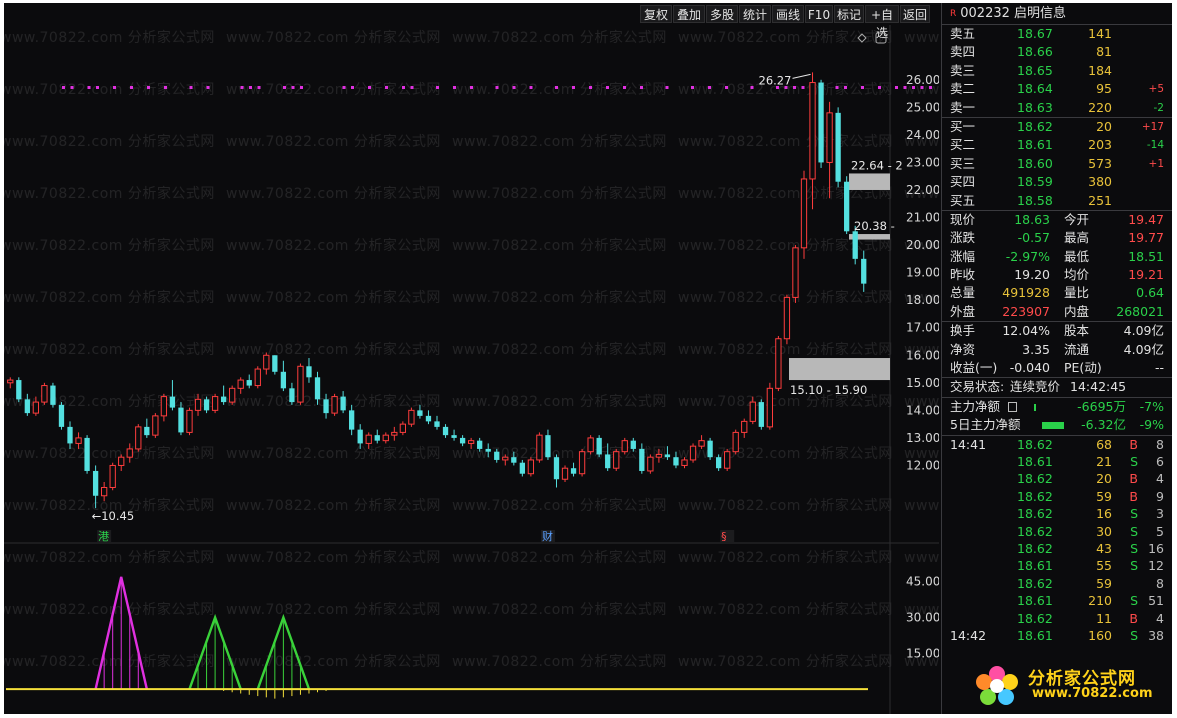  I want to click on zone-label-c: 15.10 - 15.90, so click(828, 390).